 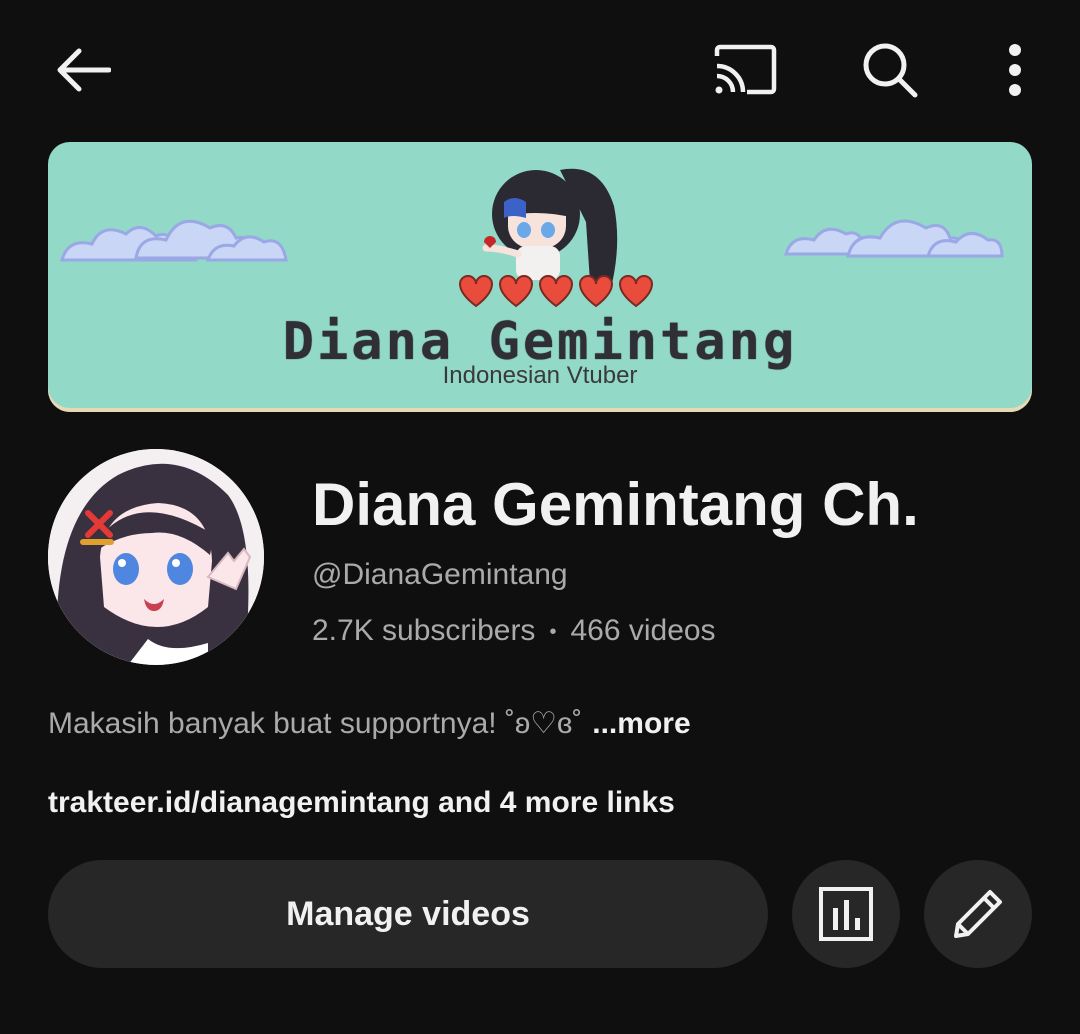 I want to click on channel-stats: 2.7K subscribers • 466 videos, so click(x=514, y=631).